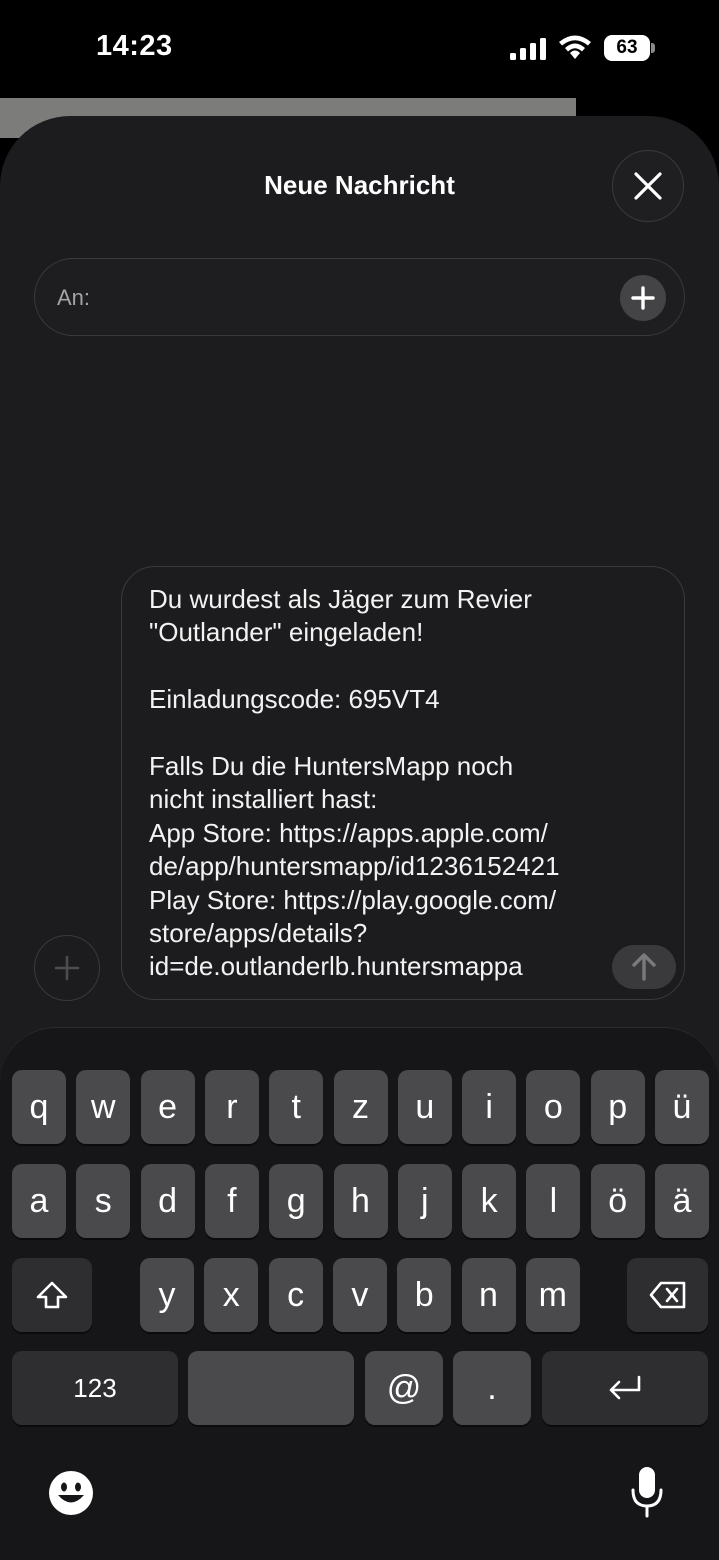  I want to click on send-button, so click(644, 967).